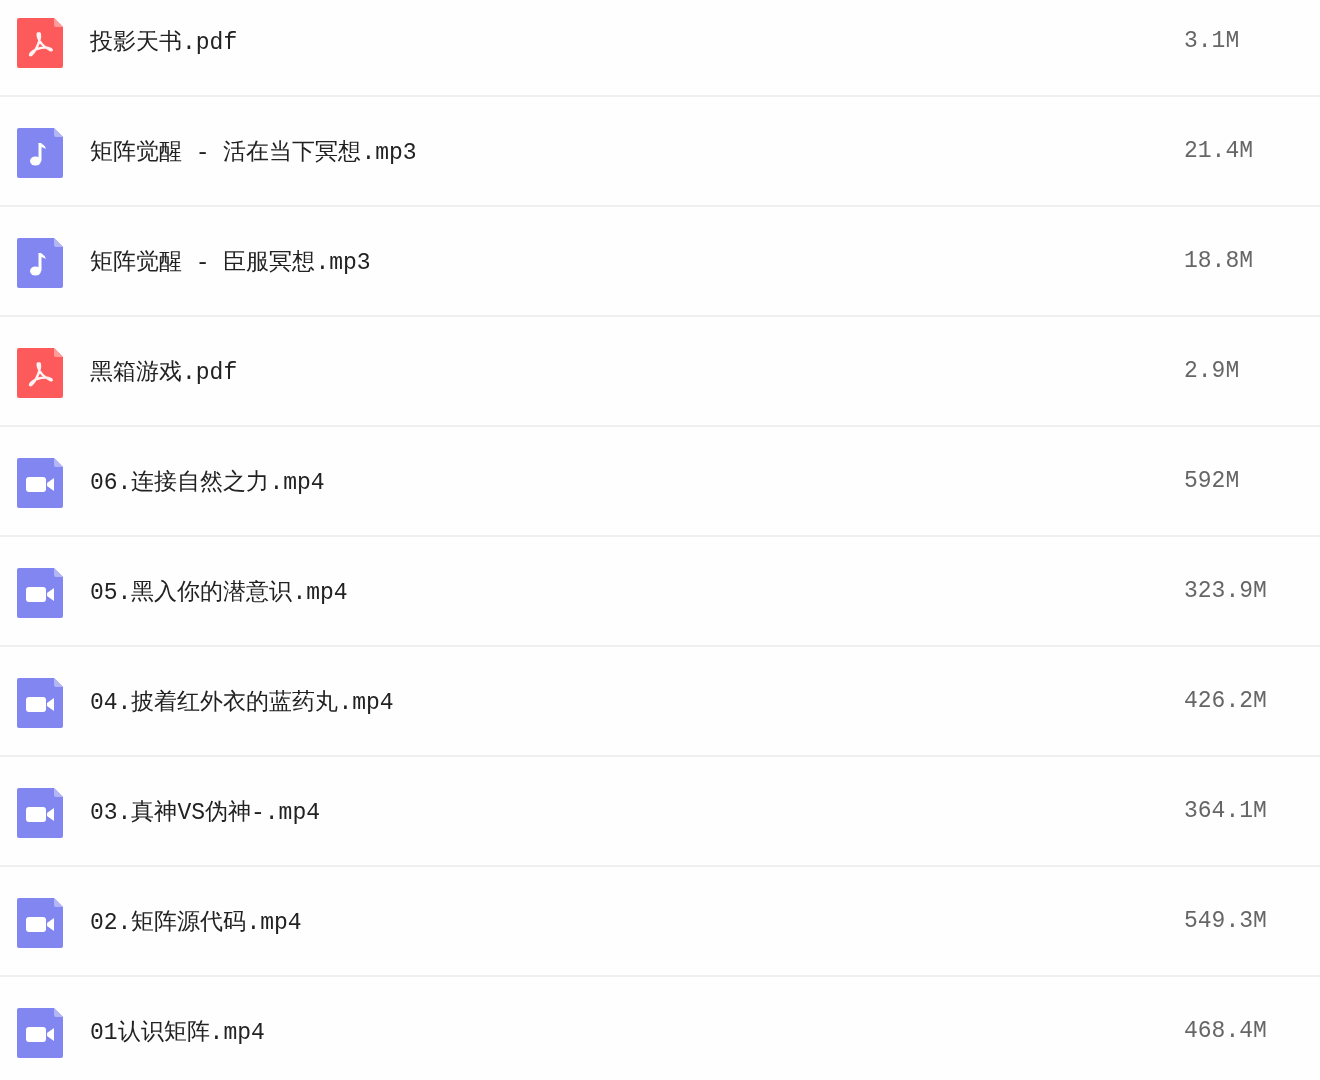  Describe the element at coordinates (1225, 701) in the screenshot. I see `file-size: 426.2M` at that location.